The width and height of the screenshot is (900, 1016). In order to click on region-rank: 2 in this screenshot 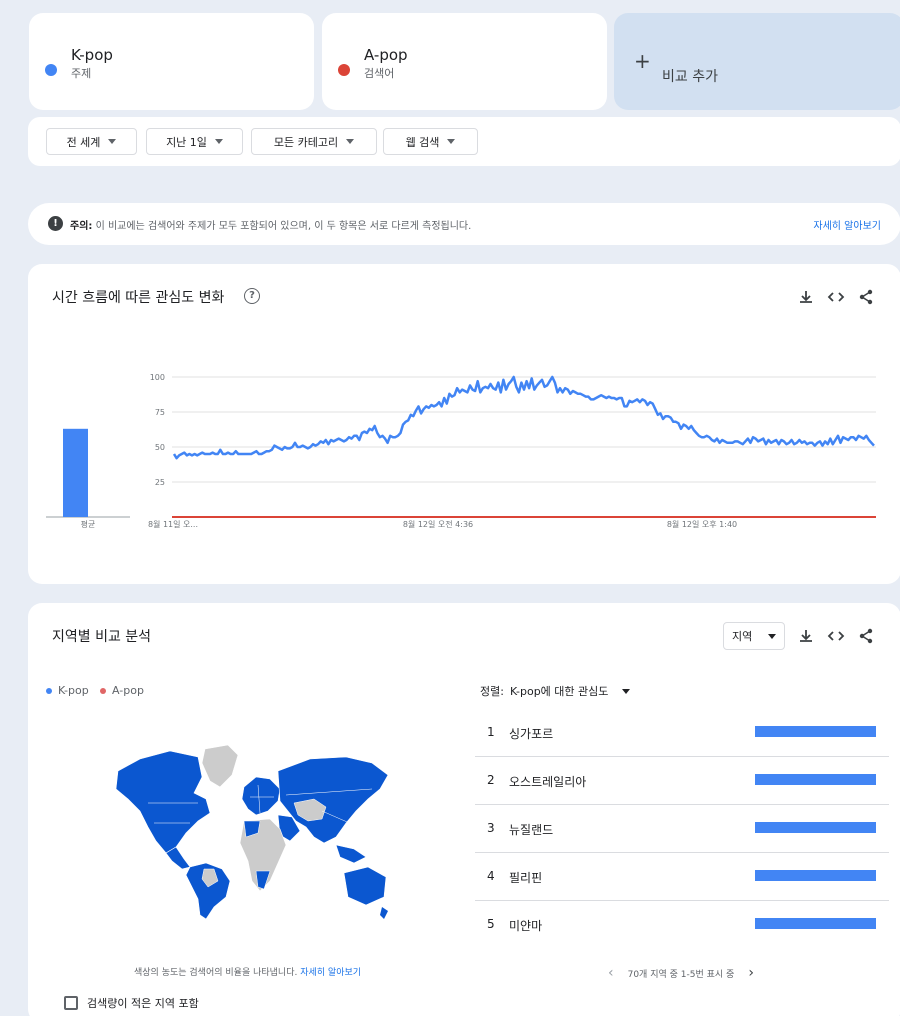, I will do `click(491, 780)`.